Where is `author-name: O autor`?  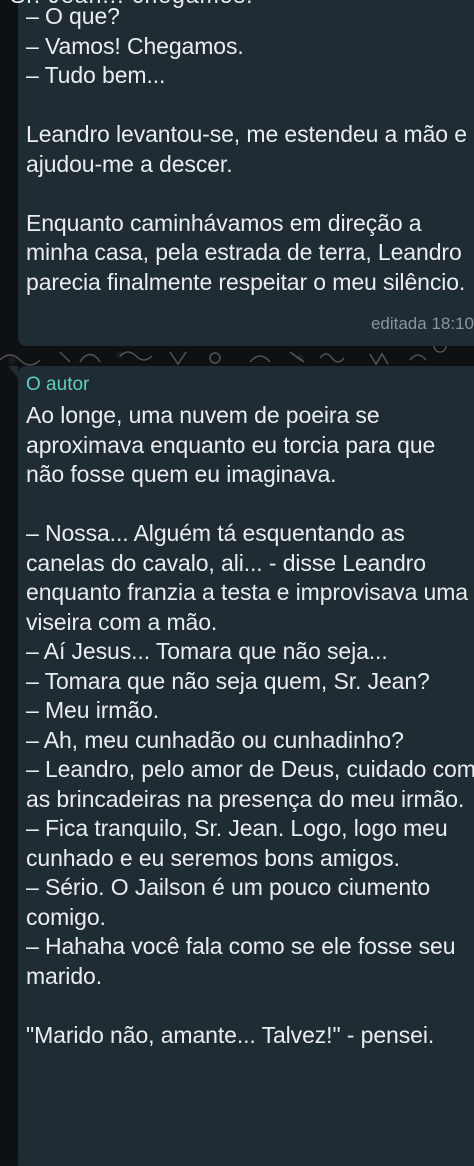 author-name: O autor is located at coordinates (57, 385).